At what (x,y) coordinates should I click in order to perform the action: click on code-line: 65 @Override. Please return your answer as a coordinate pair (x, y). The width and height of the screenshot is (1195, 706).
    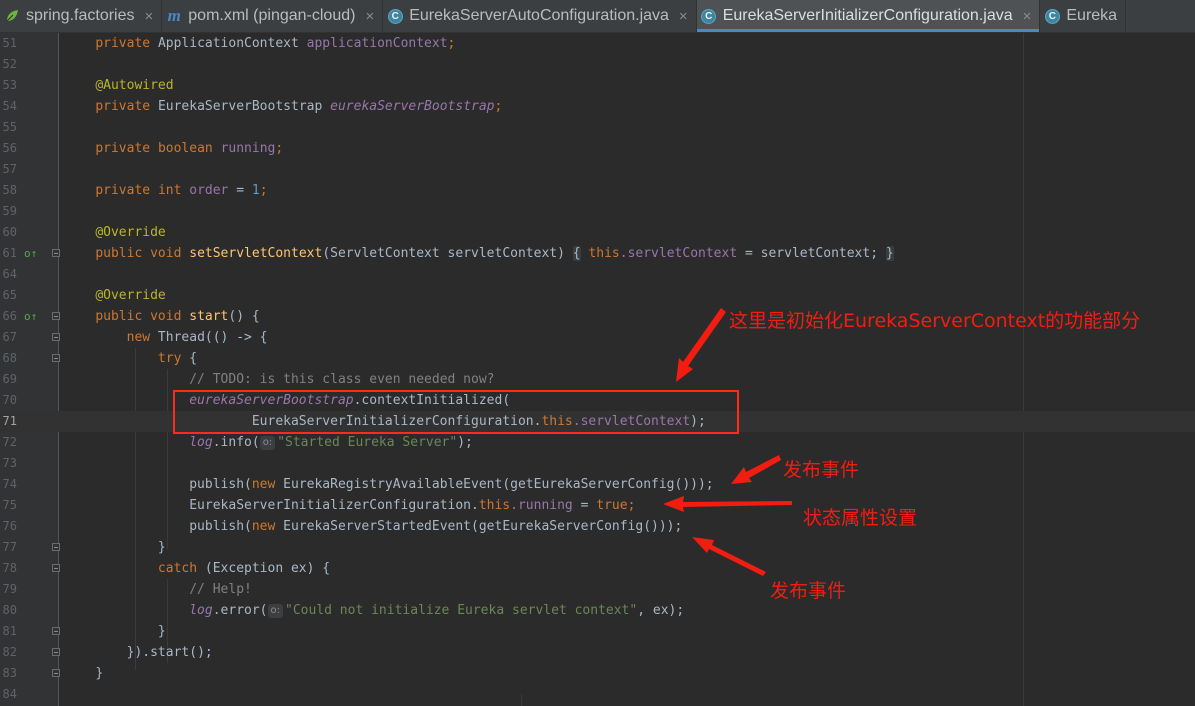
    Looking at the image, I should click on (84, 295).